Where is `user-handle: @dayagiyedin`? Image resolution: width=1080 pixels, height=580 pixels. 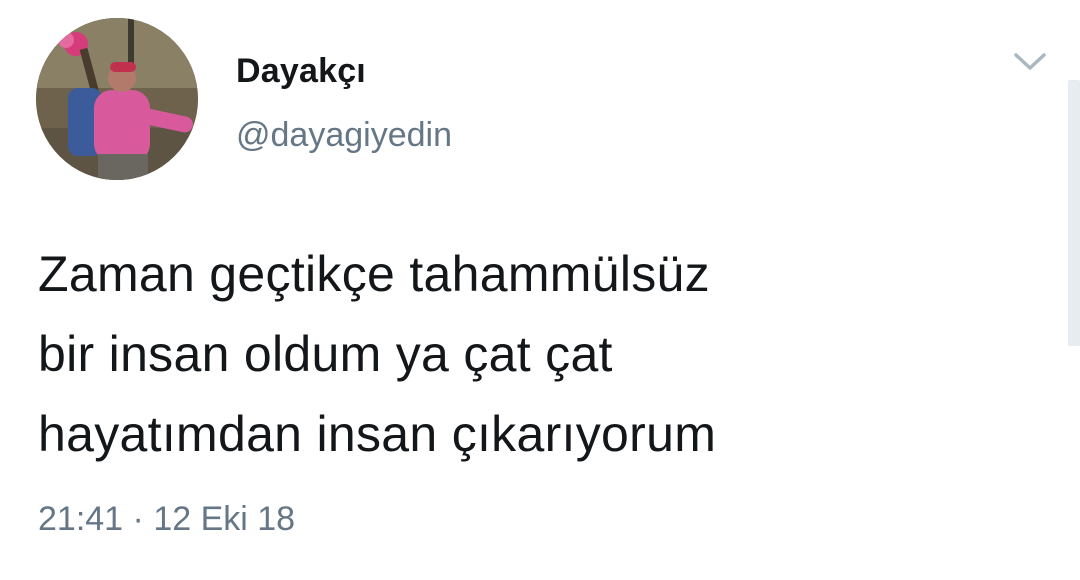 user-handle: @dayagiyedin is located at coordinates (344, 135).